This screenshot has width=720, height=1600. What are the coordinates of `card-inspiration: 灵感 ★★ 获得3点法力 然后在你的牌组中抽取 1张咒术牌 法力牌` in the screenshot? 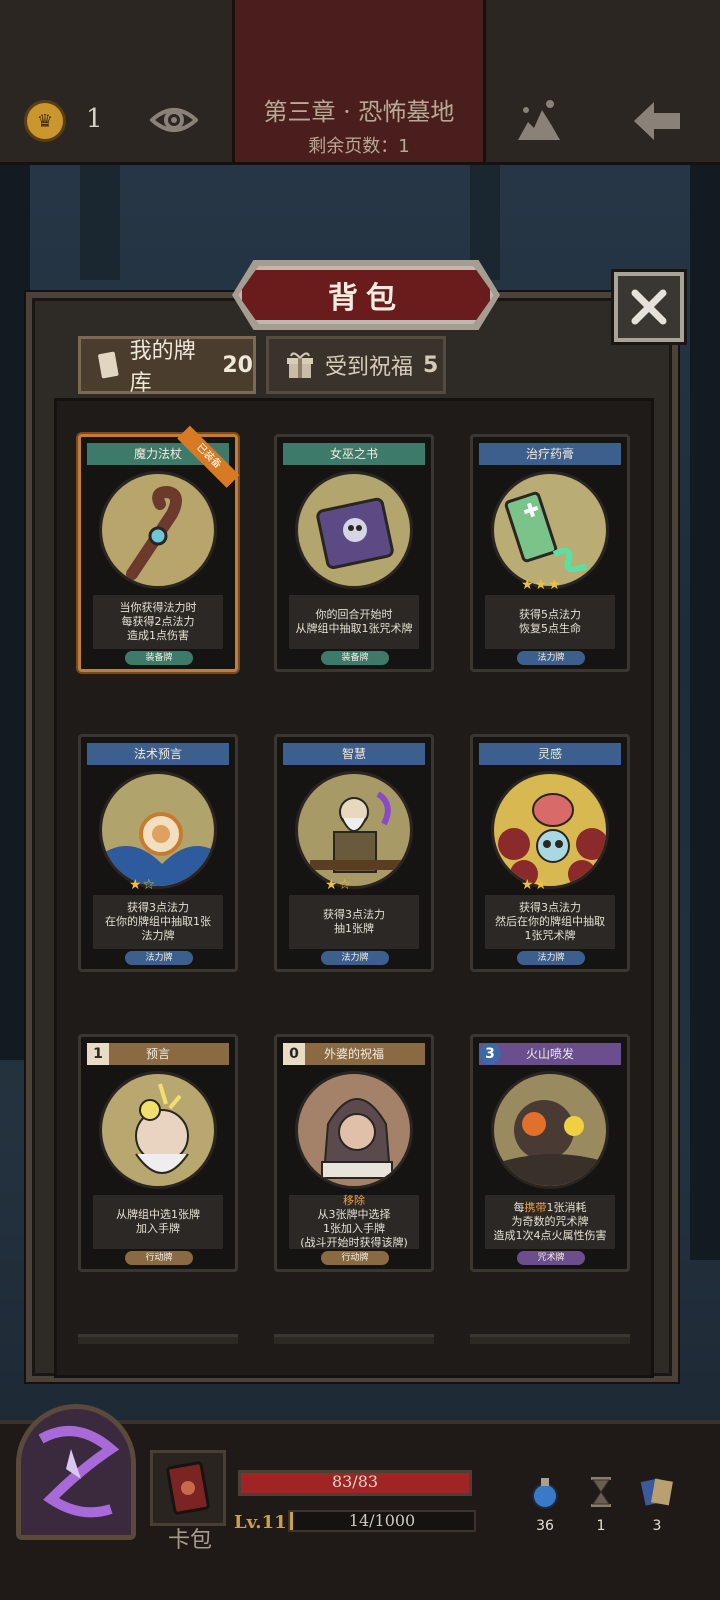 It's located at (550, 853).